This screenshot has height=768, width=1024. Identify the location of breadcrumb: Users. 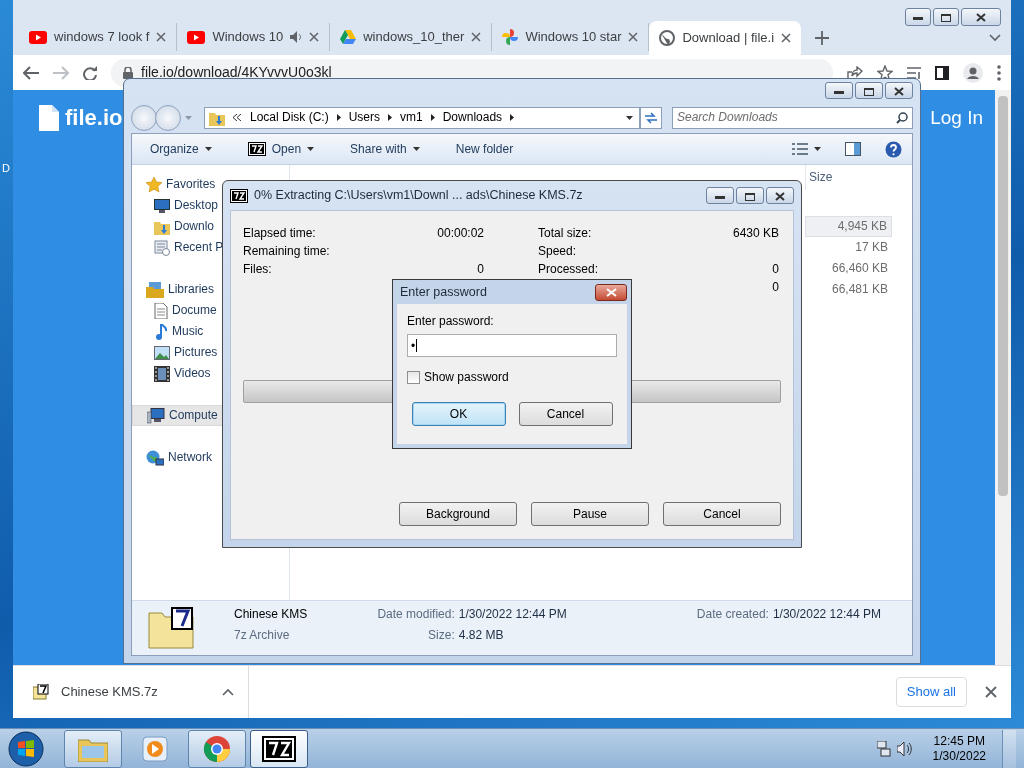
(364, 117).